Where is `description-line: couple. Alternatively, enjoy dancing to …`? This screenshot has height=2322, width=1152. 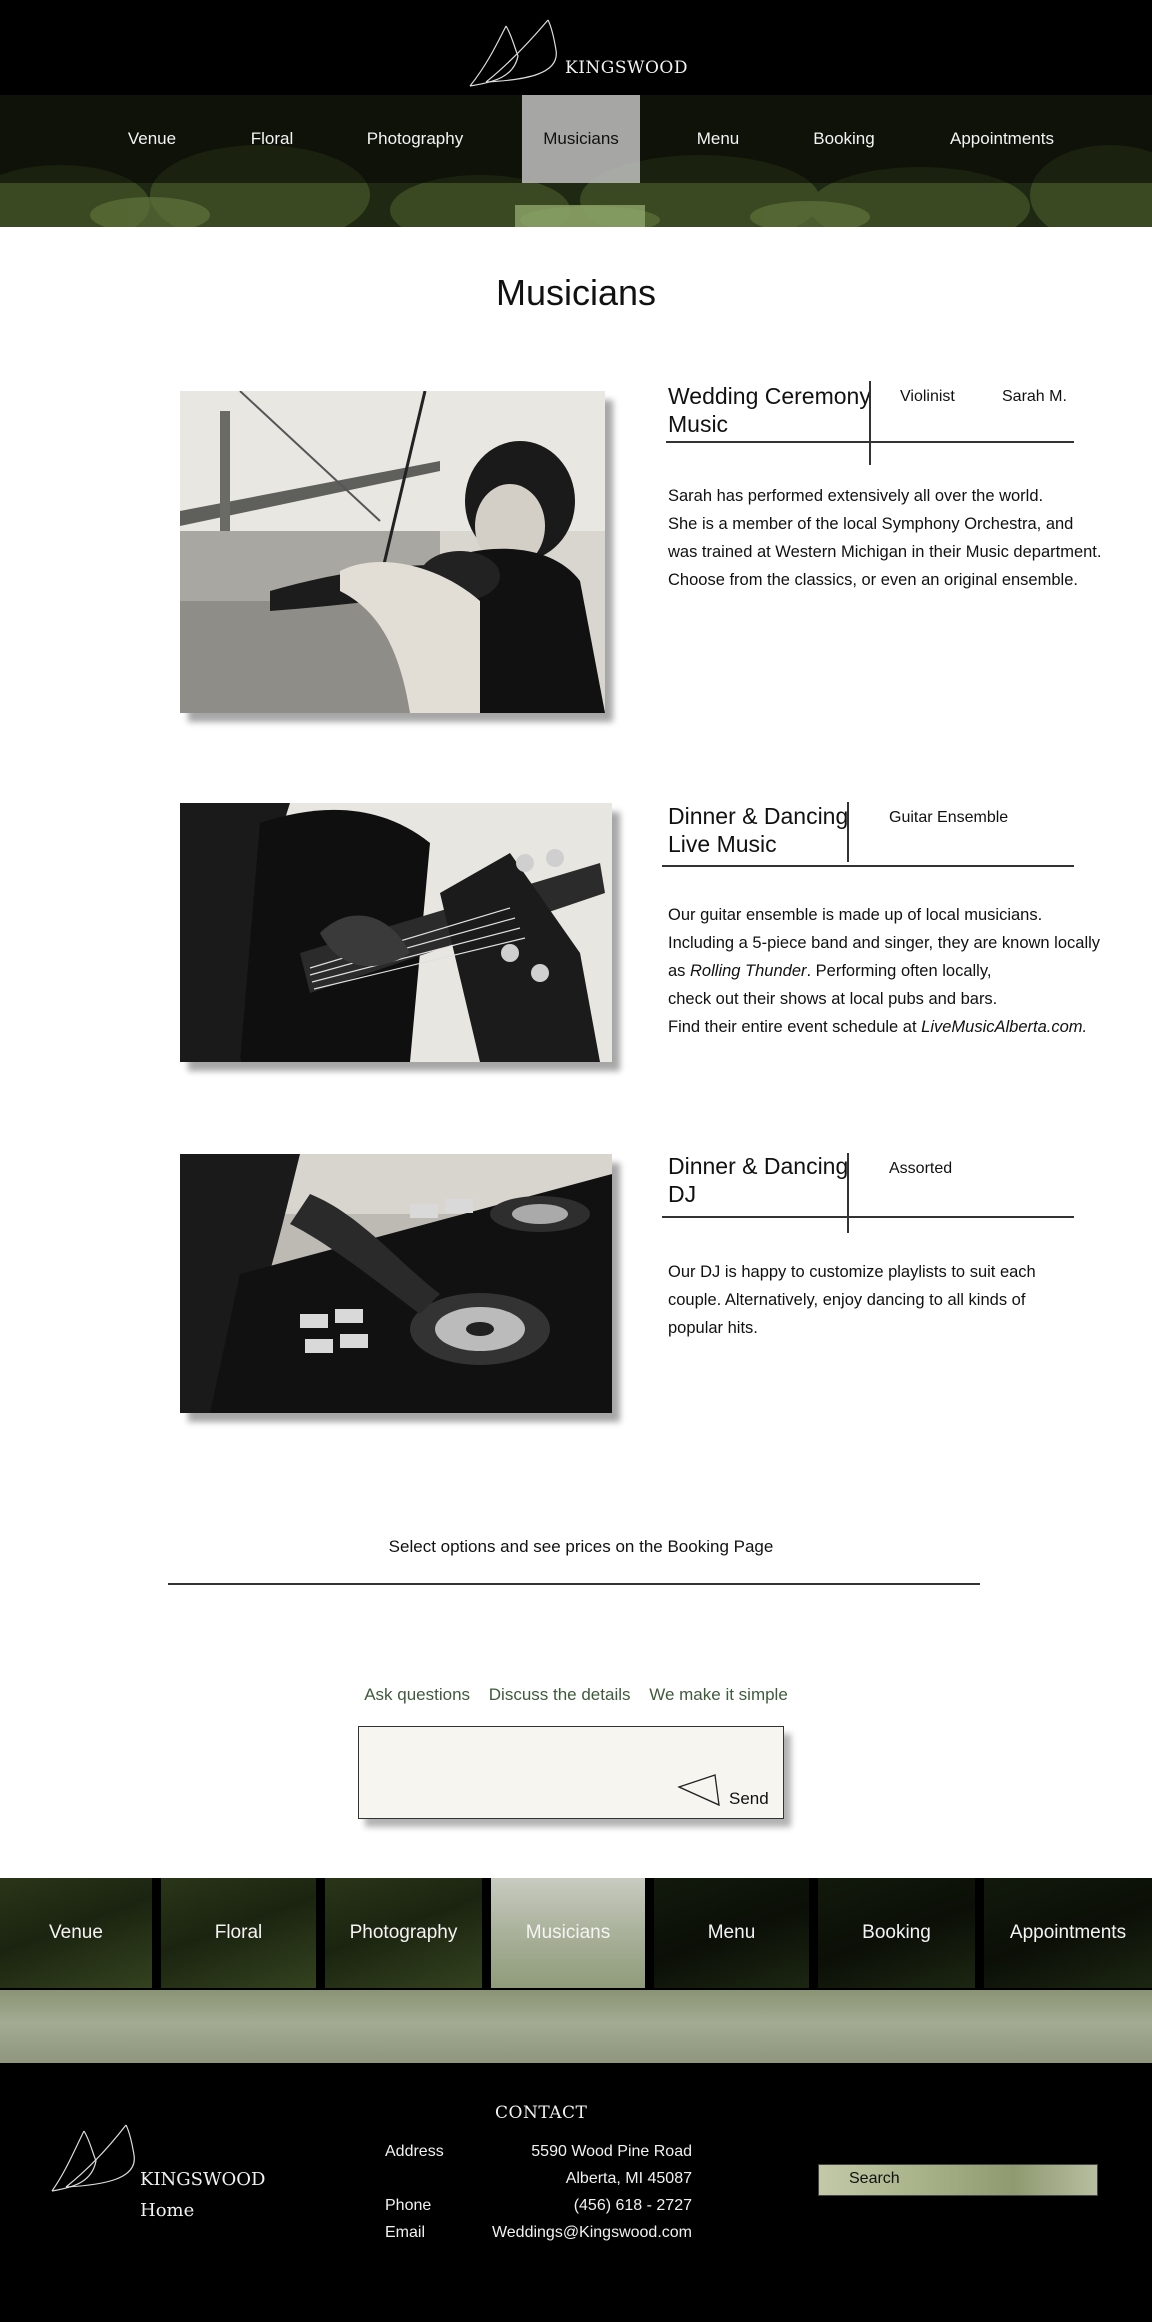
description-line: couple. Alternatively, enjoy dancing to … is located at coordinates (847, 1300).